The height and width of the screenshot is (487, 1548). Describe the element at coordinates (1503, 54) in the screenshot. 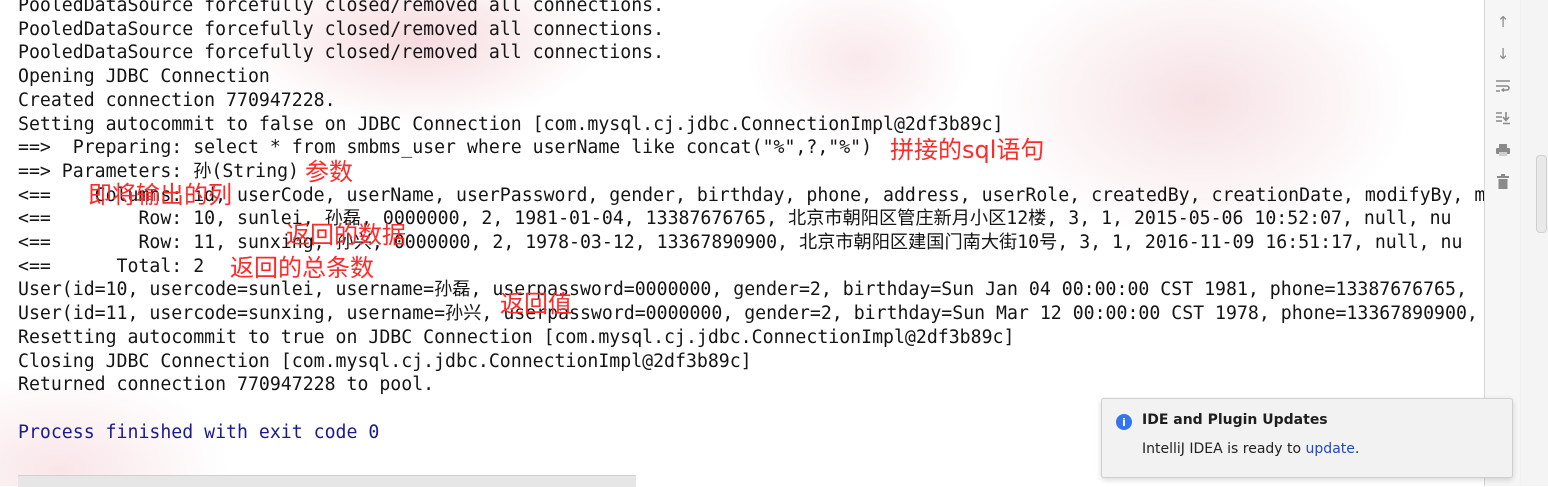

I see `down-arrow-icon: ↓` at that location.